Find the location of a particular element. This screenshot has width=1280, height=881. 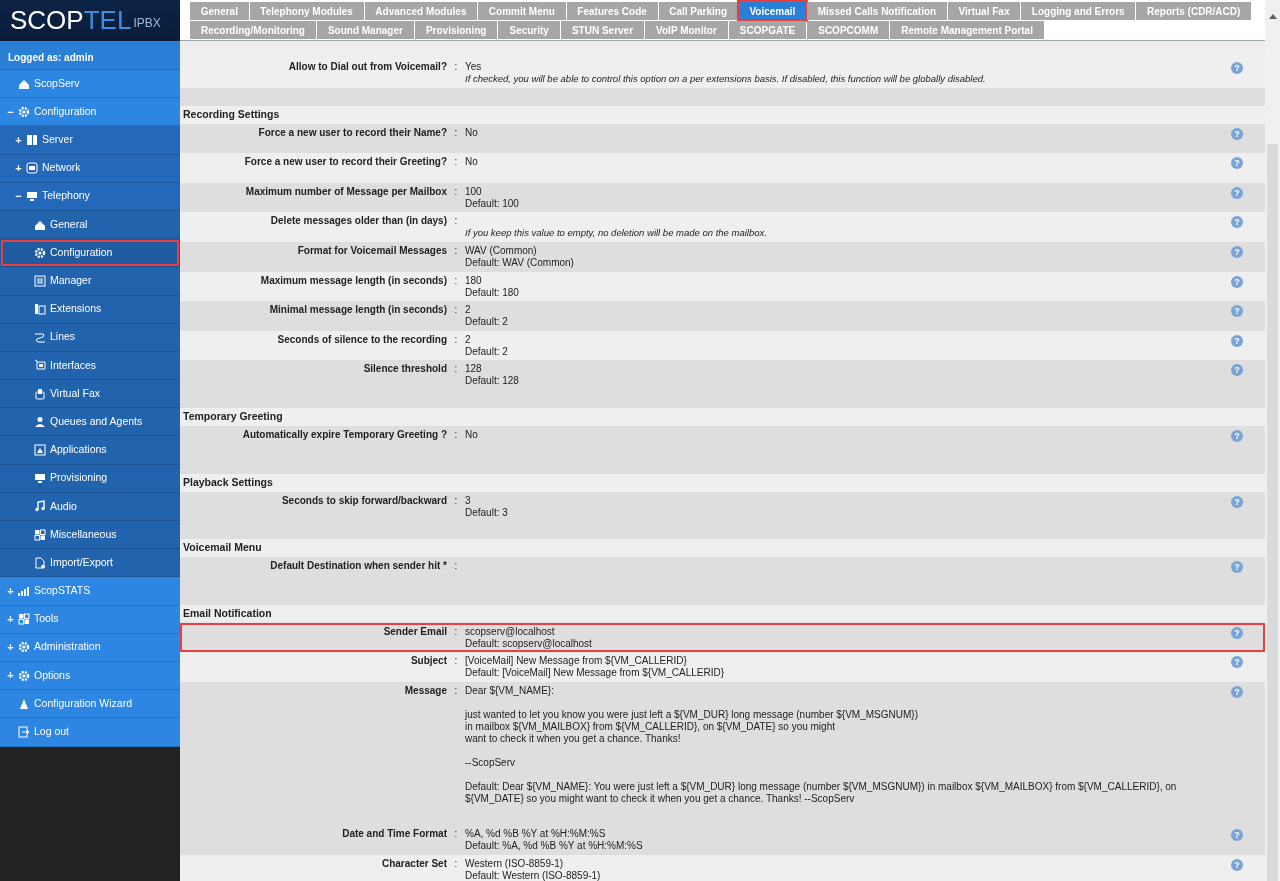

sidebar-item: Lines is located at coordinates (90, 337).